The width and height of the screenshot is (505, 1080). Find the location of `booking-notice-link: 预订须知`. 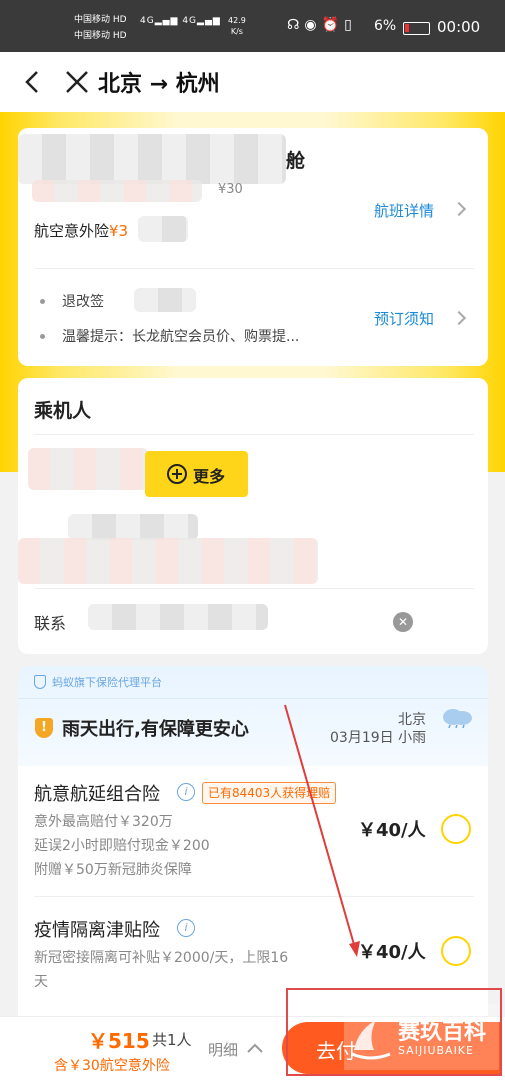

booking-notice-link: 预订须知 is located at coordinates (404, 318).